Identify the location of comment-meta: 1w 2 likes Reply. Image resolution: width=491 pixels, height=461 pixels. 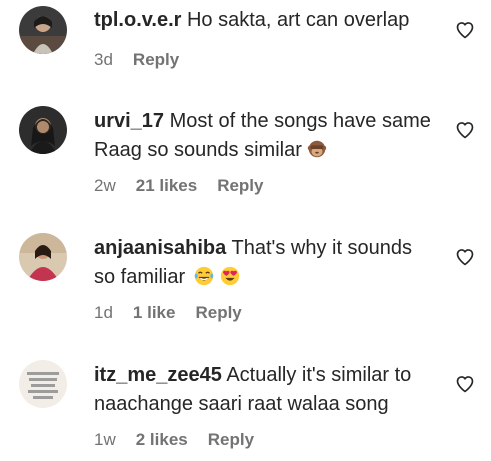
(174, 440).